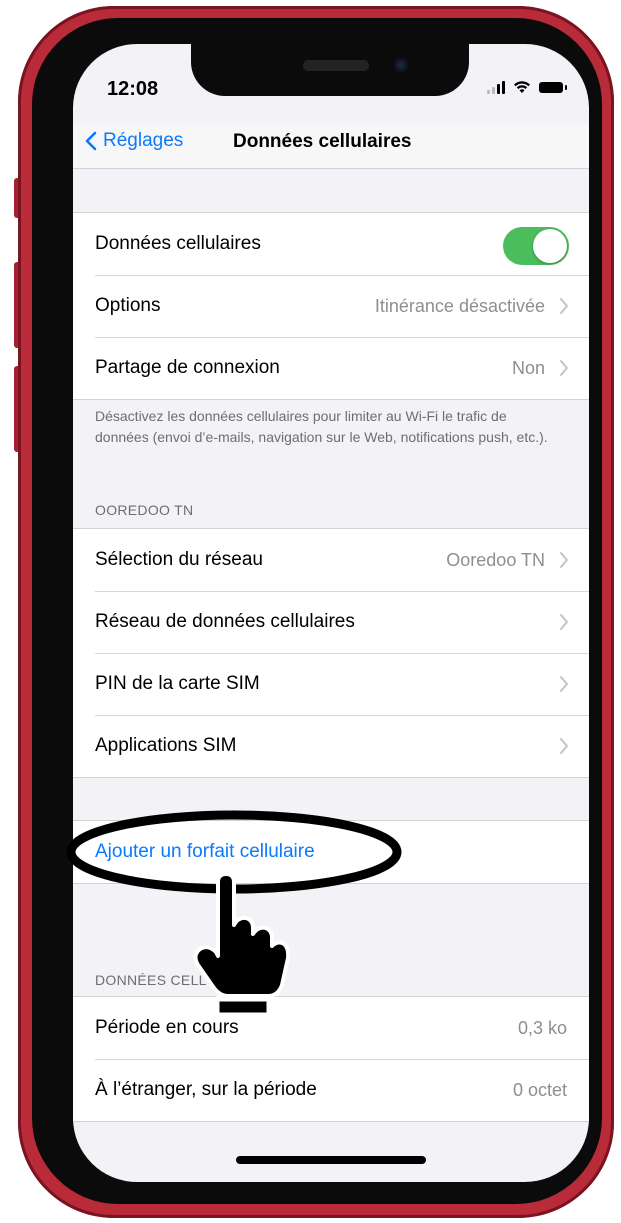  I want to click on notch, so click(330, 70).